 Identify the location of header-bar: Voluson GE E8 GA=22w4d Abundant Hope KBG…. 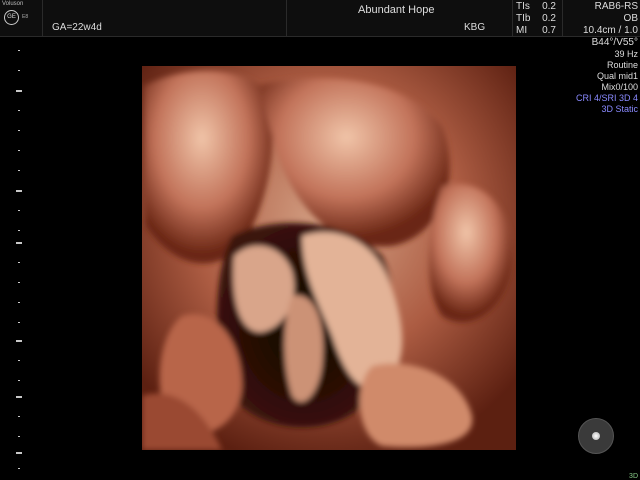
(320, 18).